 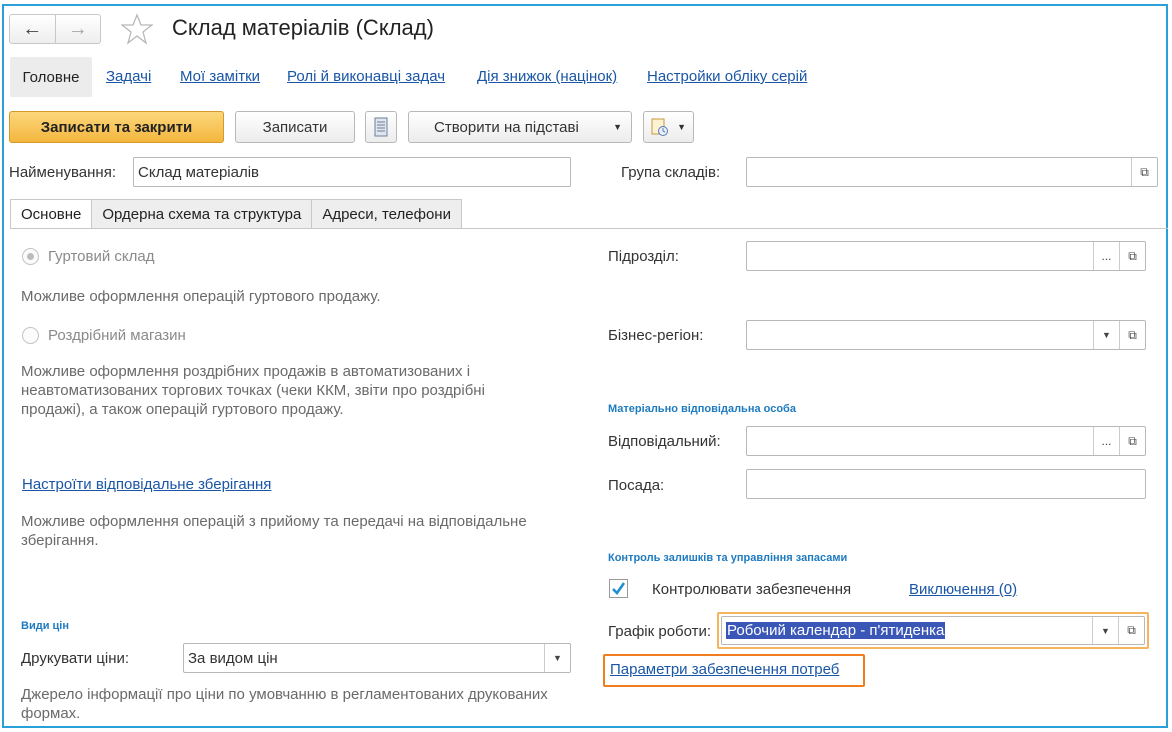 I want to click on responsible-value, so click(x=920, y=441).